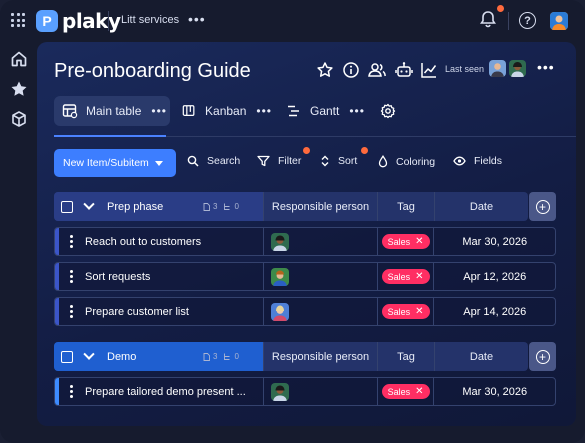  What do you see at coordinates (18, 20) in the screenshot?
I see `apps-grid-icon` at bounding box center [18, 20].